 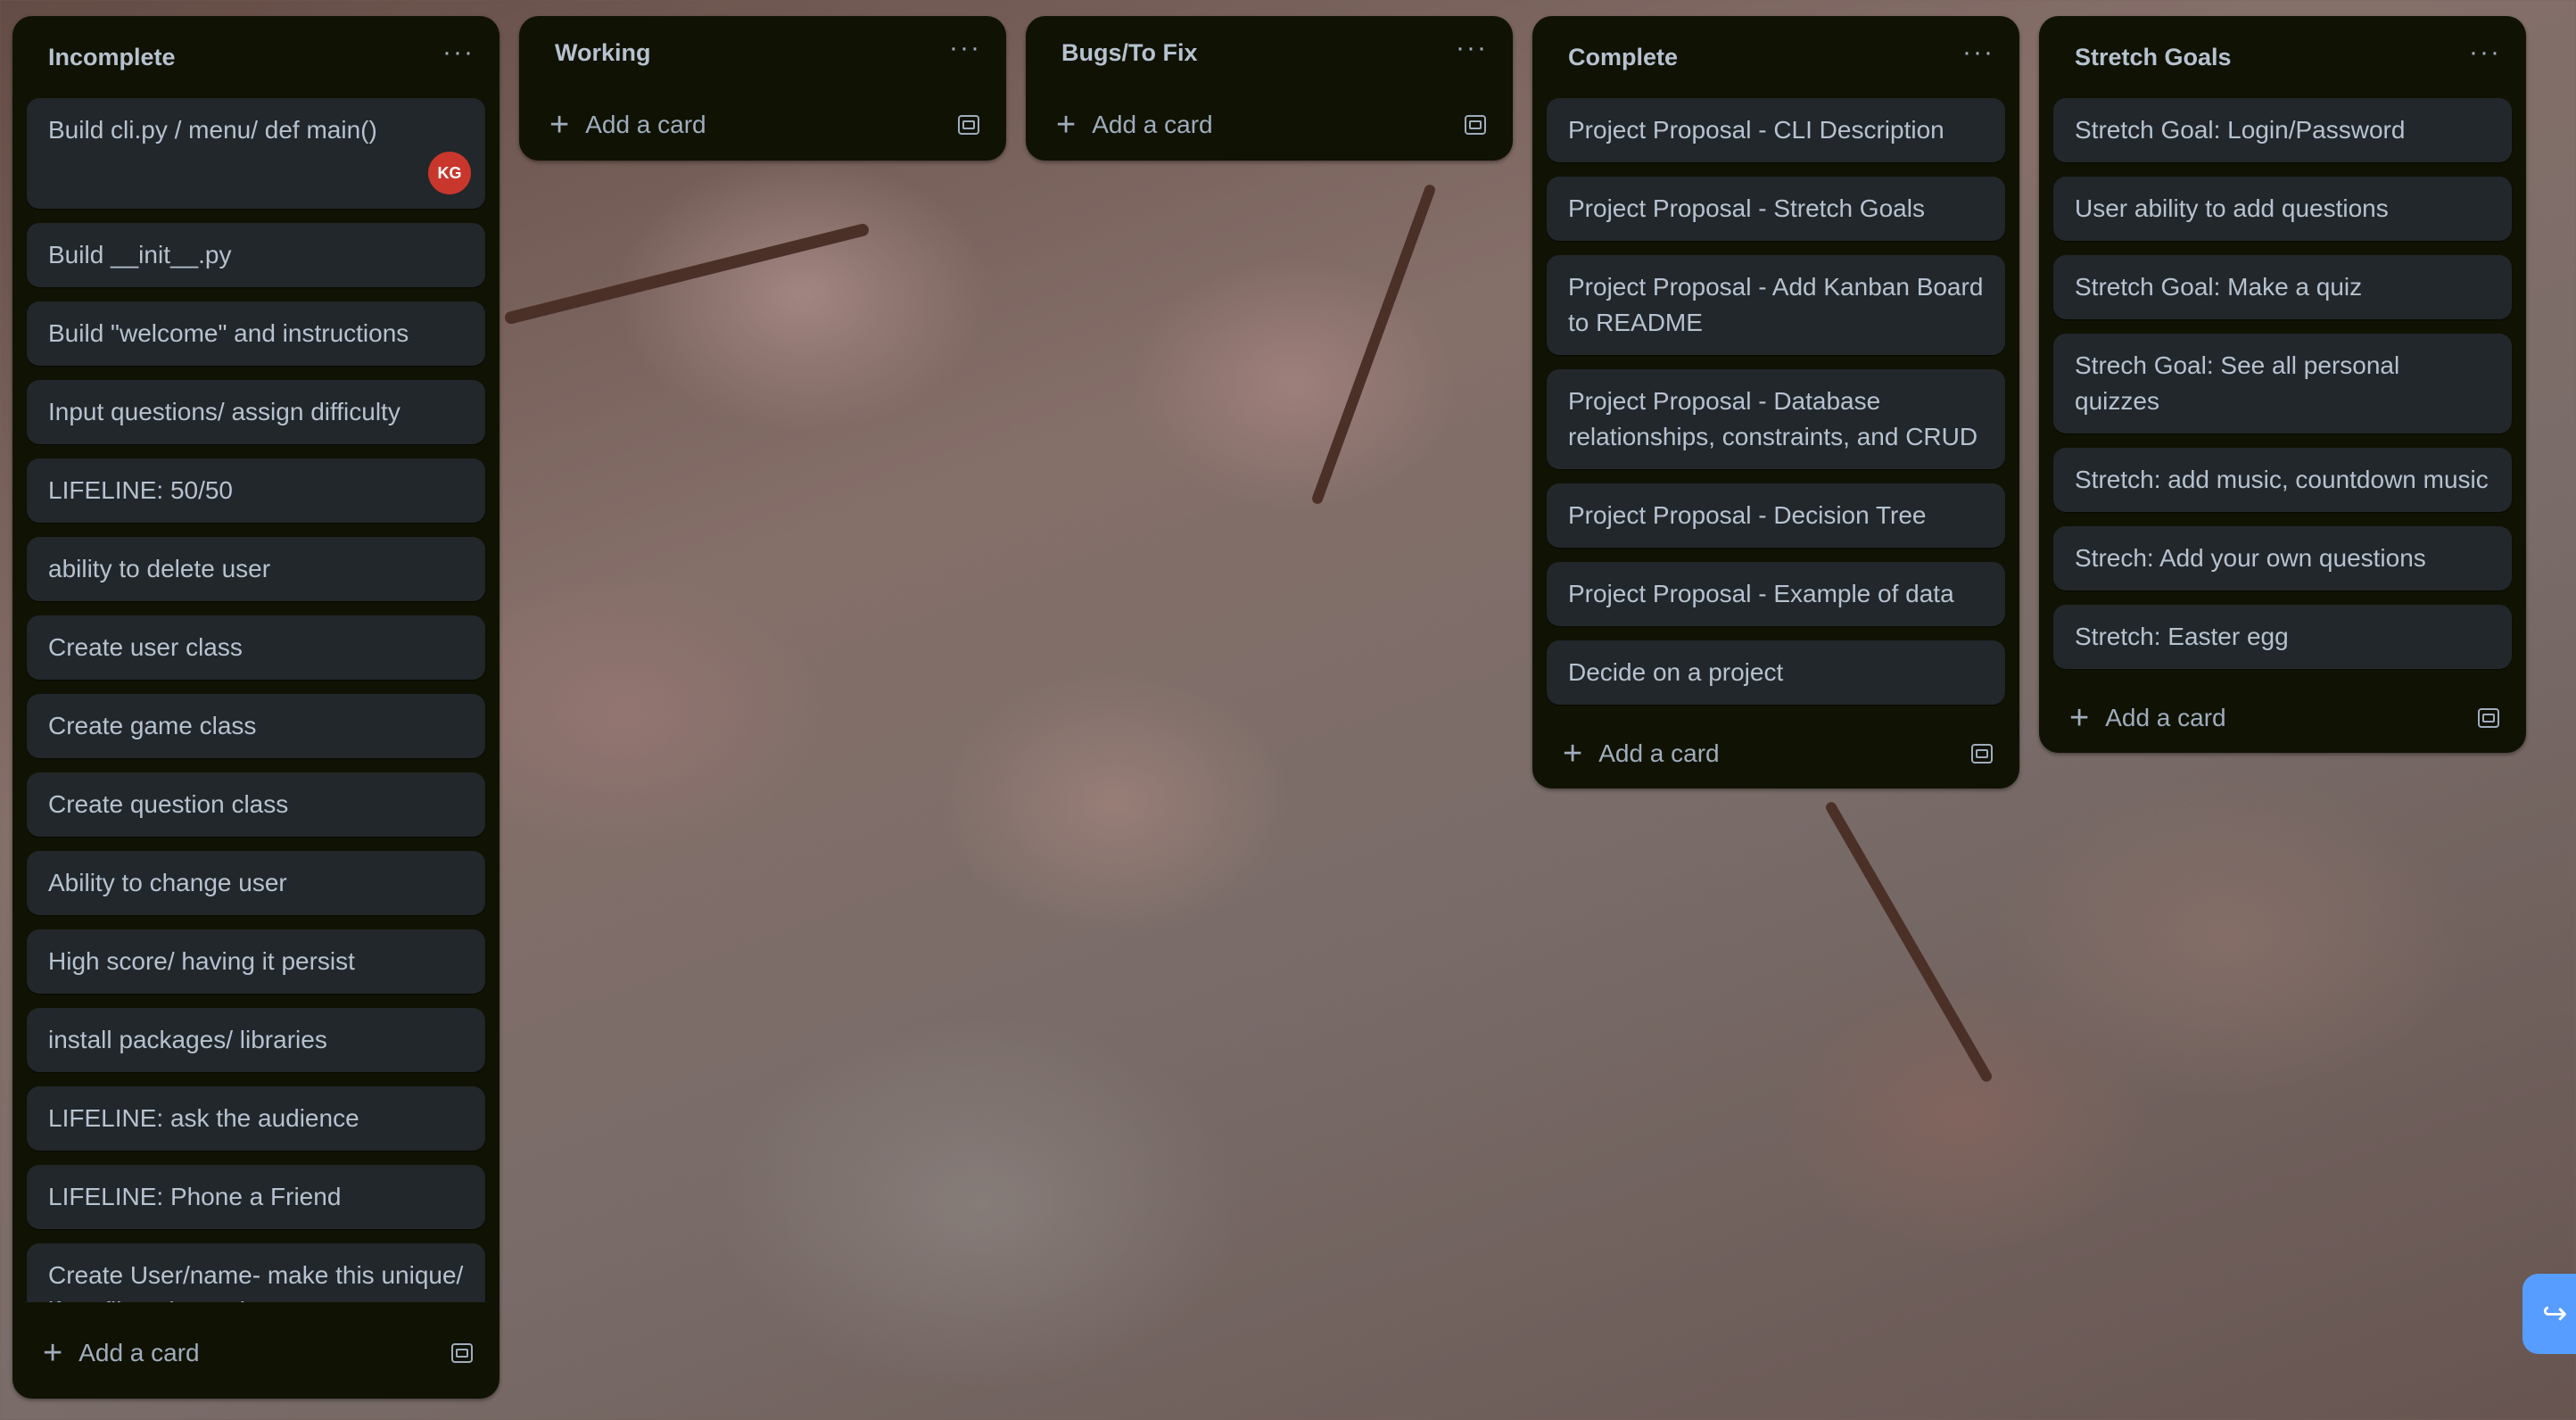 What do you see at coordinates (204, 1118) in the screenshot?
I see `card-title: LIFELINE: ask the audience` at bounding box center [204, 1118].